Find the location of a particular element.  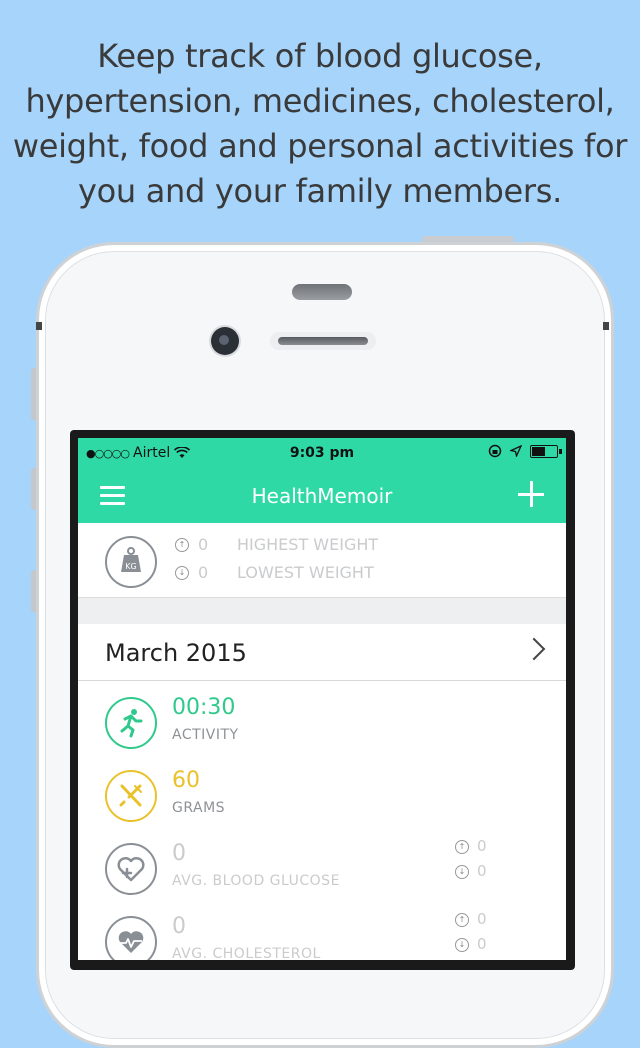

blood-glucose-high: ↑ 0 is located at coordinates (471, 846).